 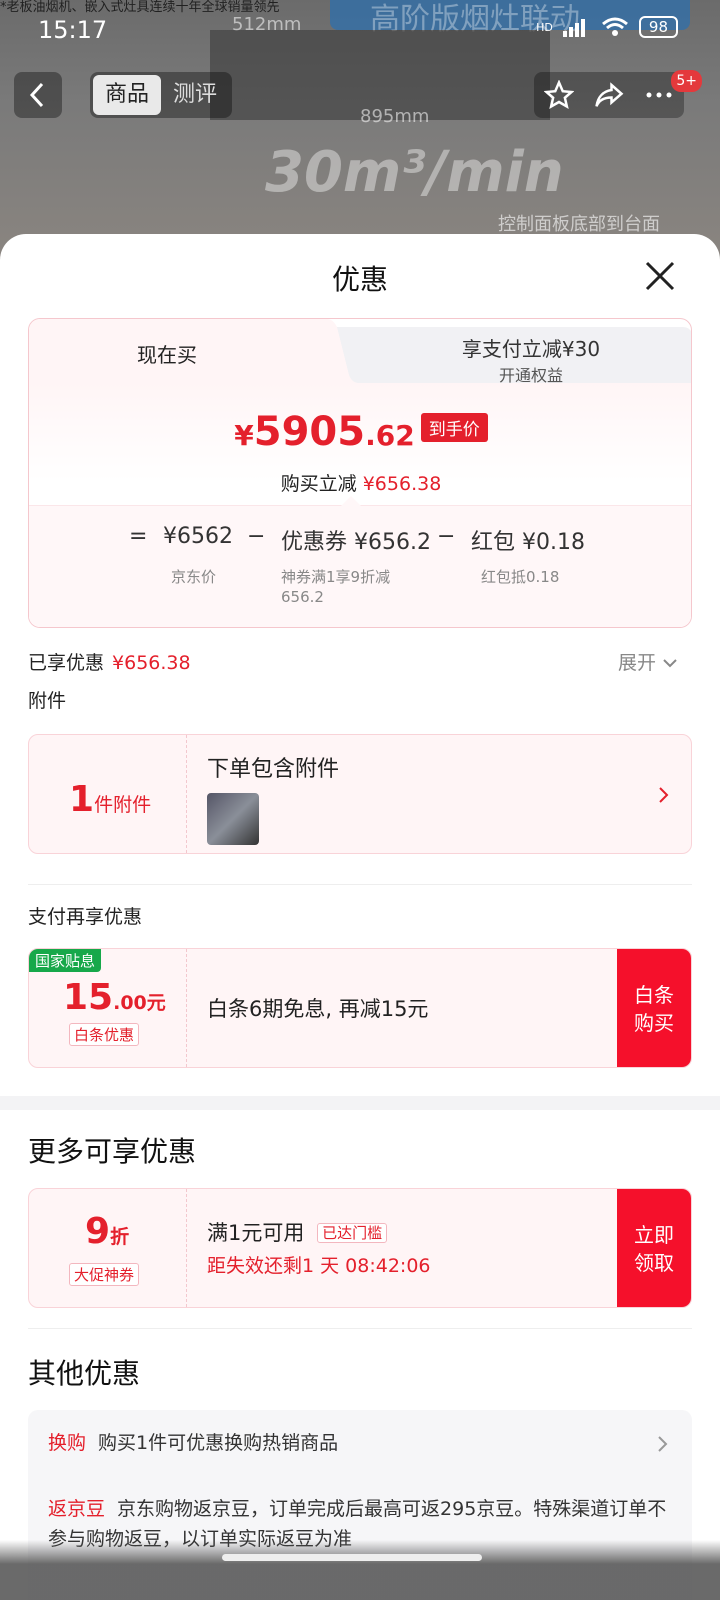 I want to click on coupon-discount-area: 9折 大促神券, so click(x=108, y=1248).